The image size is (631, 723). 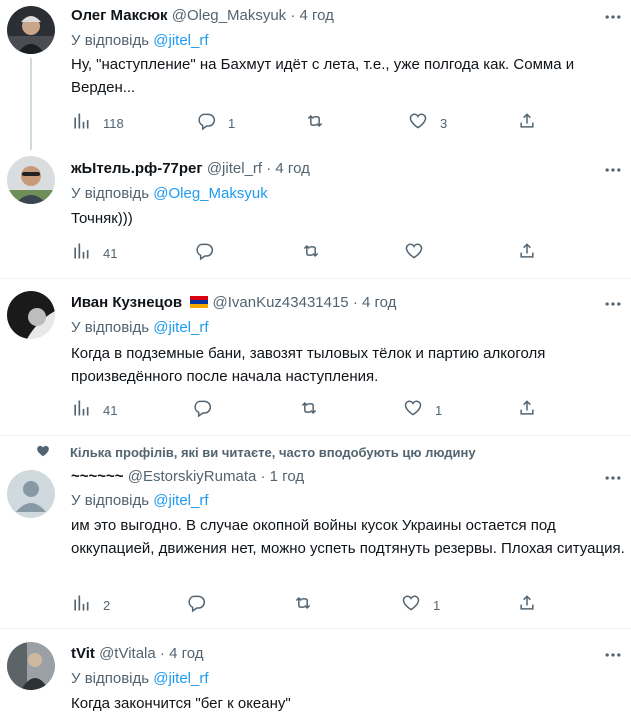 What do you see at coordinates (215, 123) in the screenshot?
I see `reply-button: 1` at bounding box center [215, 123].